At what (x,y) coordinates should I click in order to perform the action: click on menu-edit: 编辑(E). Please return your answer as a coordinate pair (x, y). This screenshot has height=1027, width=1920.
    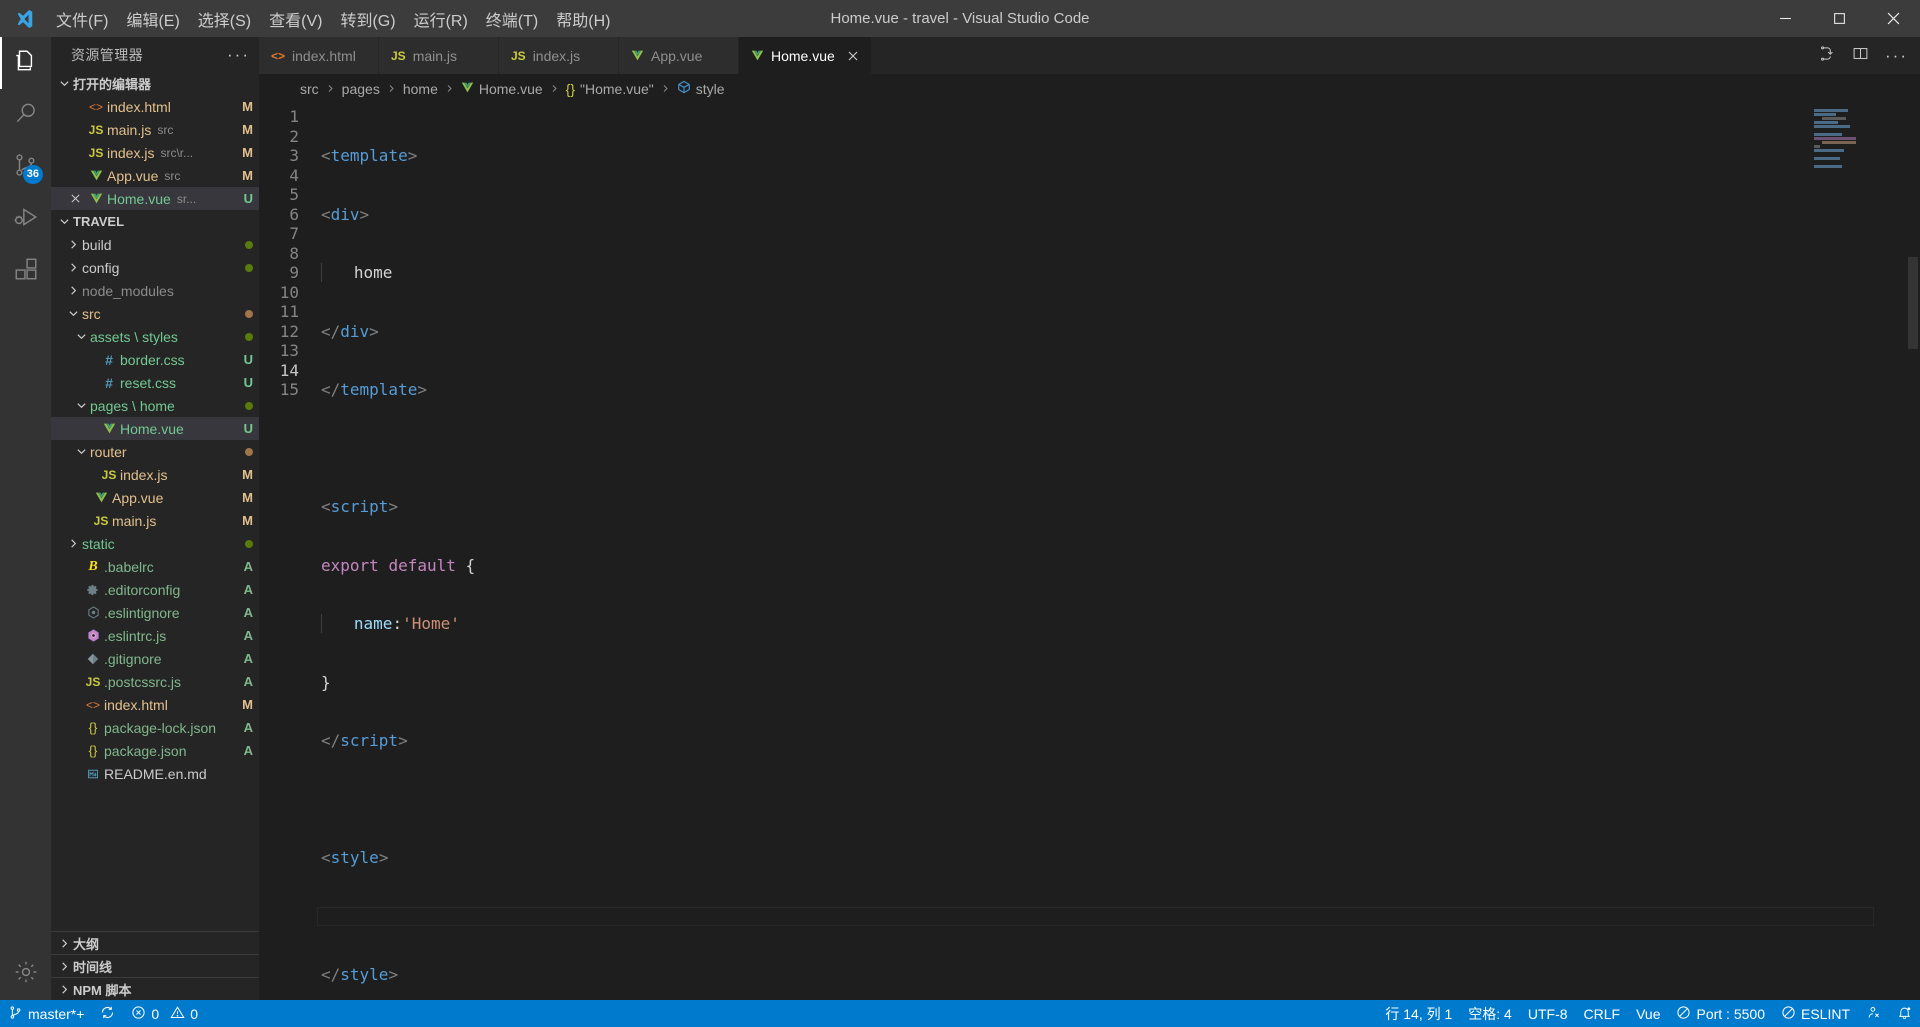
    Looking at the image, I should click on (152, 18).